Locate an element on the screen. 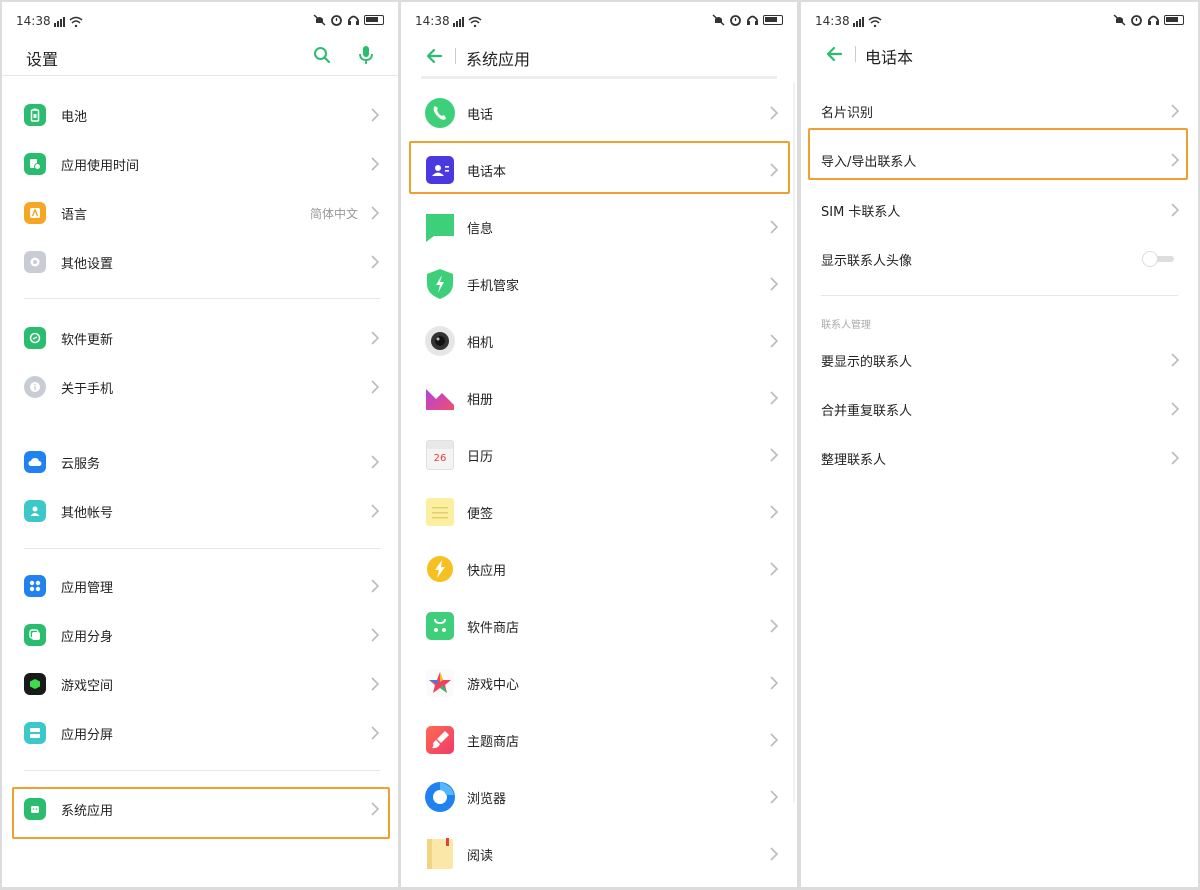 Image resolution: width=1200 pixels, height=890 pixels. title-divider is located at coordinates (599, 77).